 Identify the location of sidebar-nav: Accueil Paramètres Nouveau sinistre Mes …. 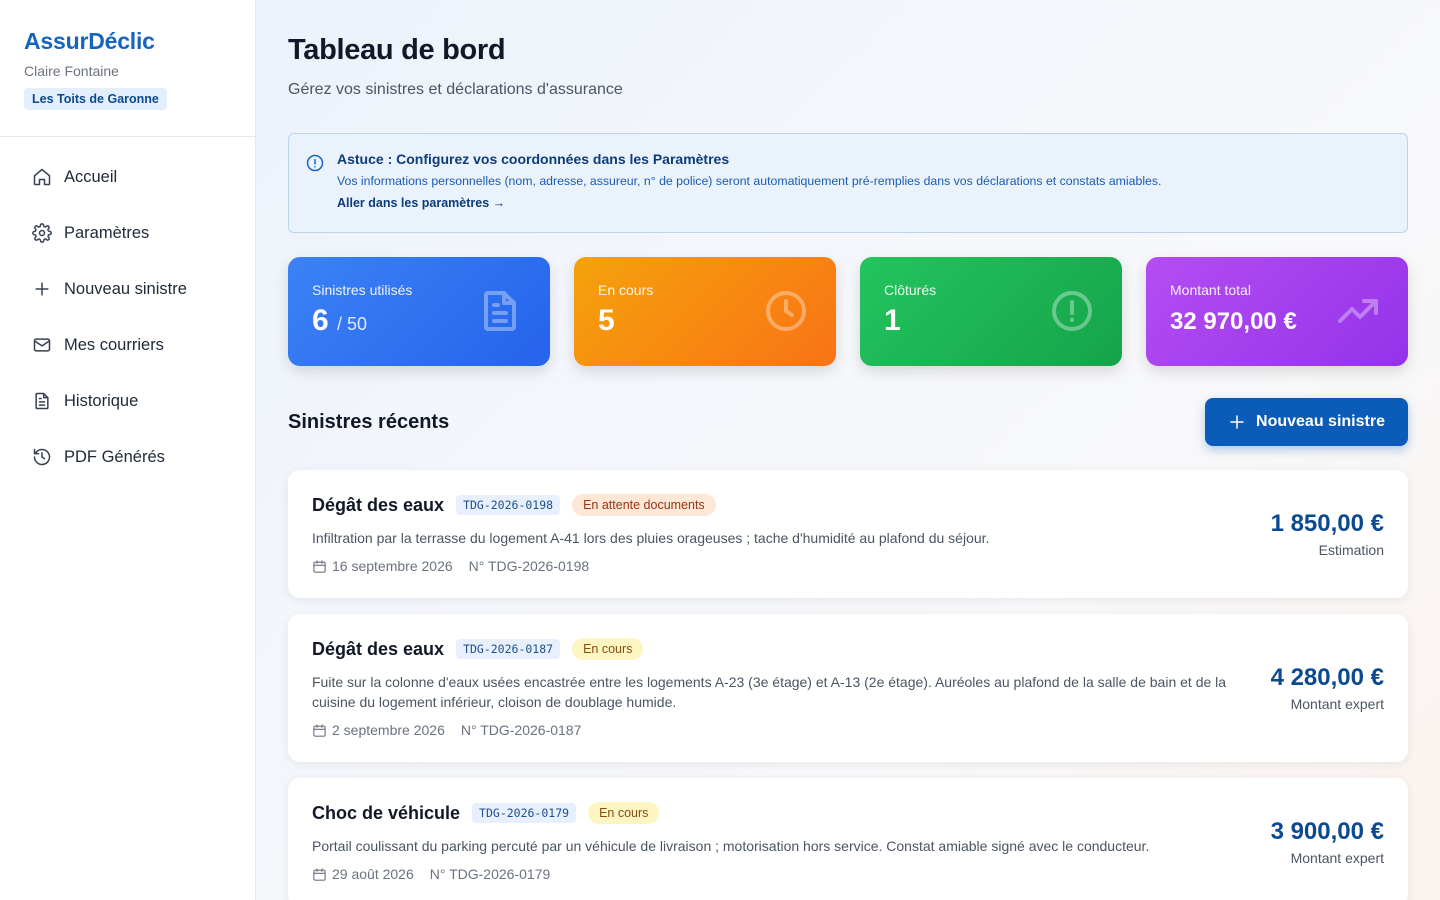
(127, 311).